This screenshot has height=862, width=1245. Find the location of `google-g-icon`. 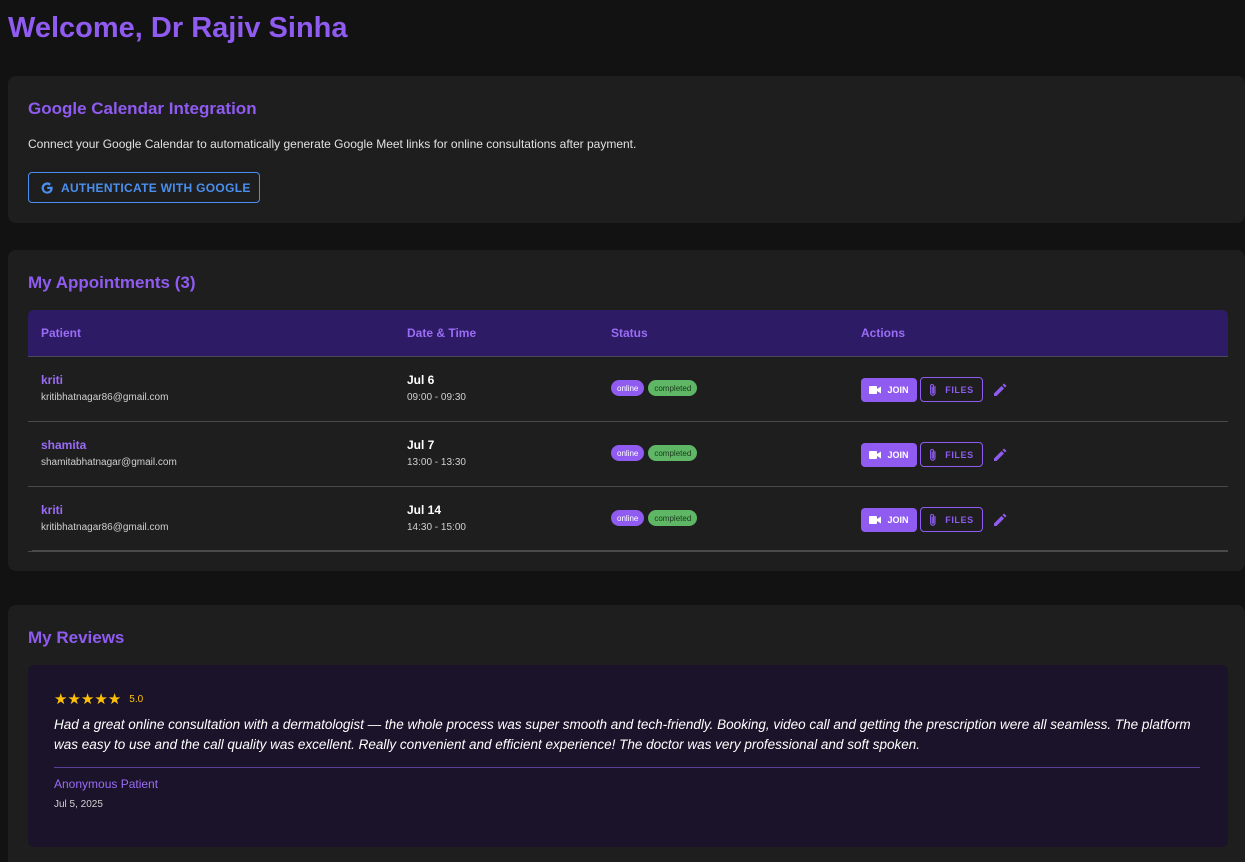

google-g-icon is located at coordinates (47, 188).